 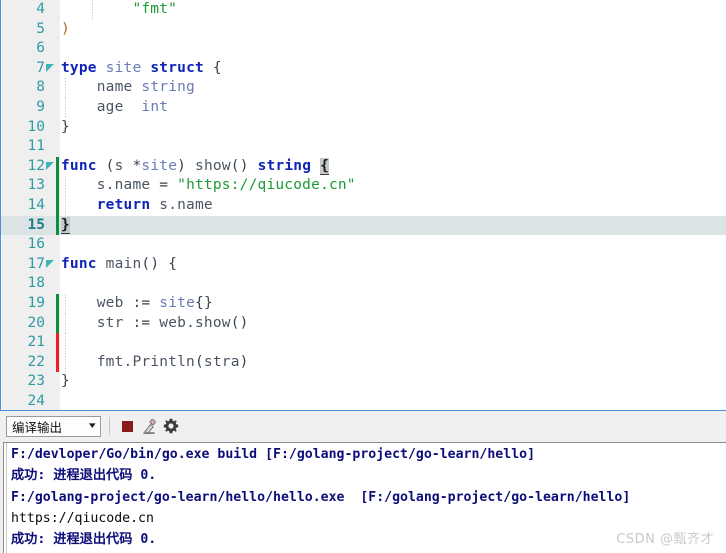 I want to click on code-line-text: web := site{}, so click(x=154, y=302).